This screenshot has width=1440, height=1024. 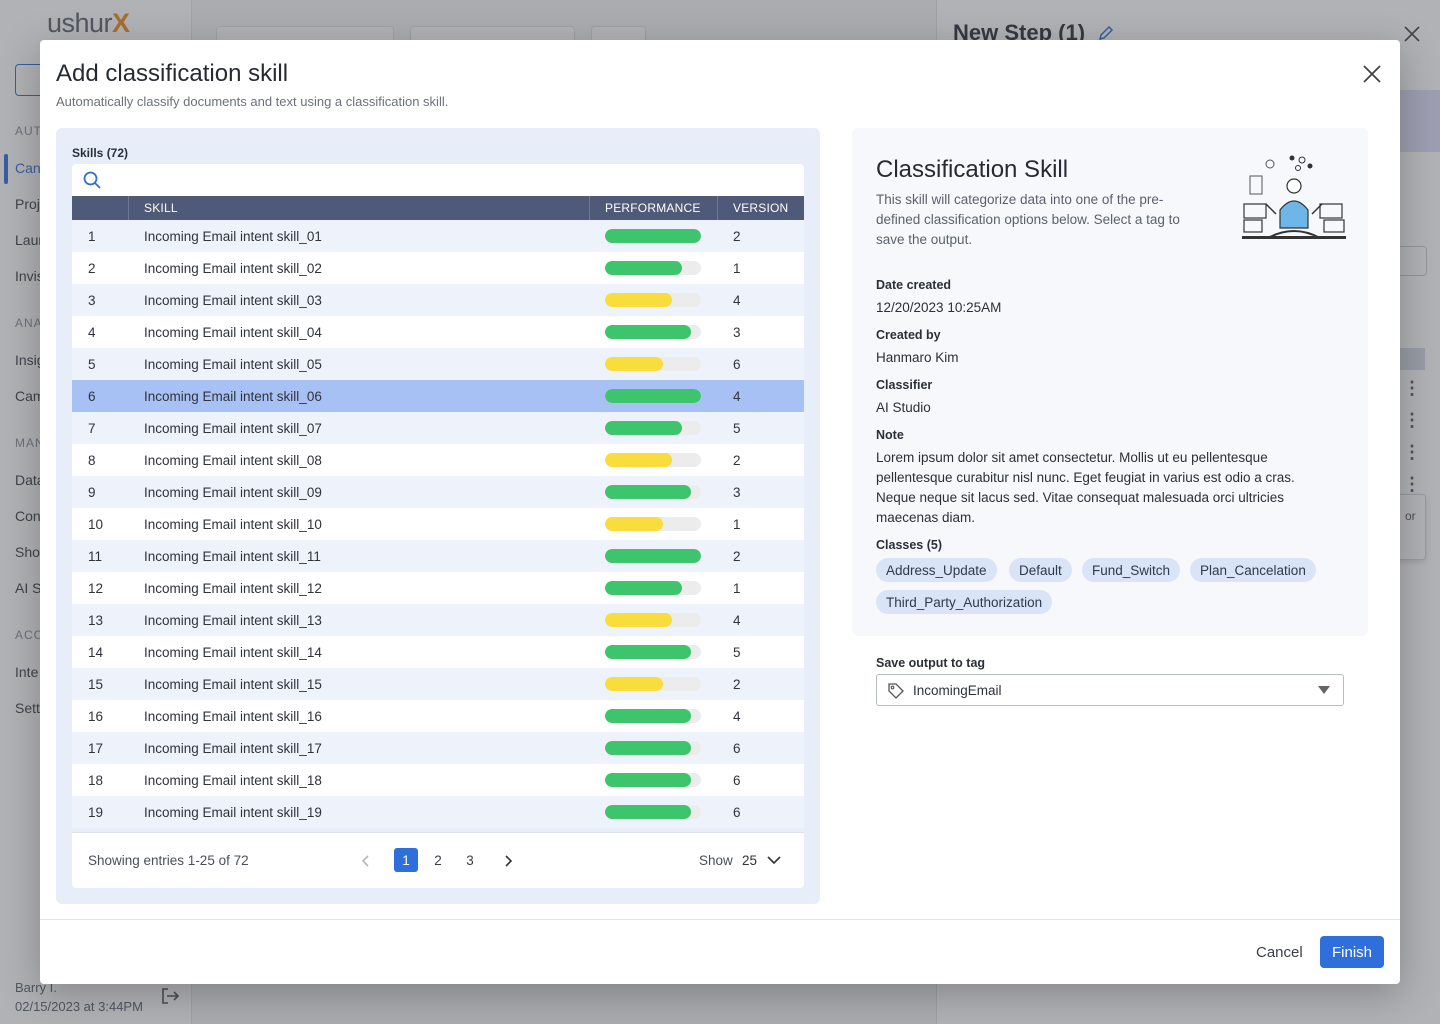 I want to click on column-header-skill: SKILL, so click(x=359, y=208).